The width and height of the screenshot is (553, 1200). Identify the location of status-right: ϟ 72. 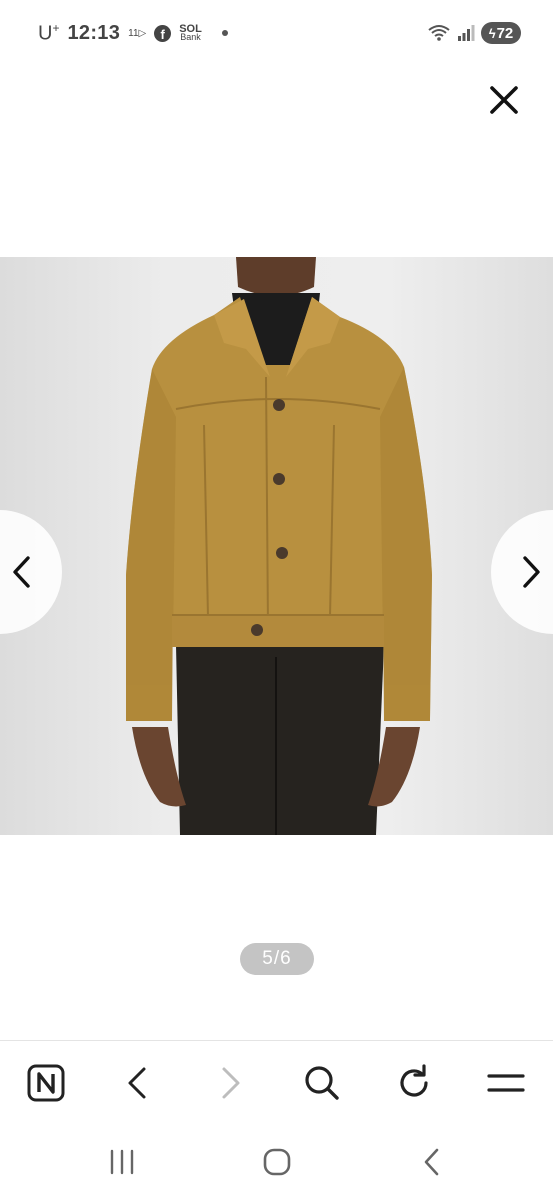
(474, 33).